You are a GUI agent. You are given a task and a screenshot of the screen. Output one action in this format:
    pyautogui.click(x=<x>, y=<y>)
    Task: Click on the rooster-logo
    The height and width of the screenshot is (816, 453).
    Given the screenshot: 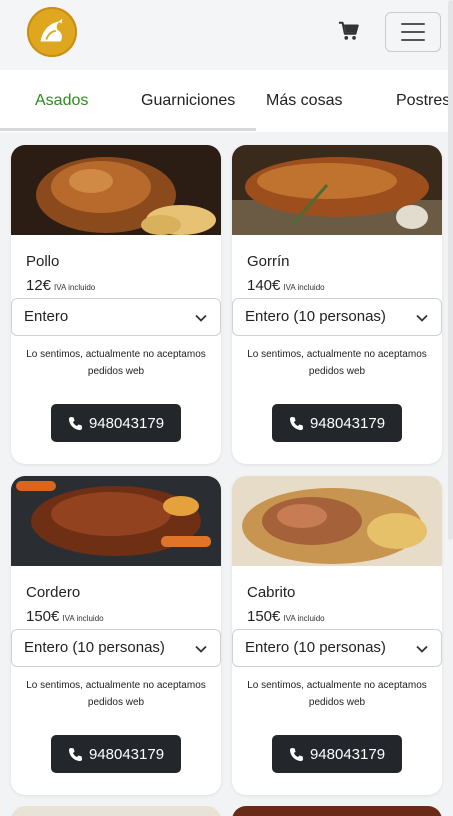 What is the action you would take?
    pyautogui.click(x=52, y=32)
    